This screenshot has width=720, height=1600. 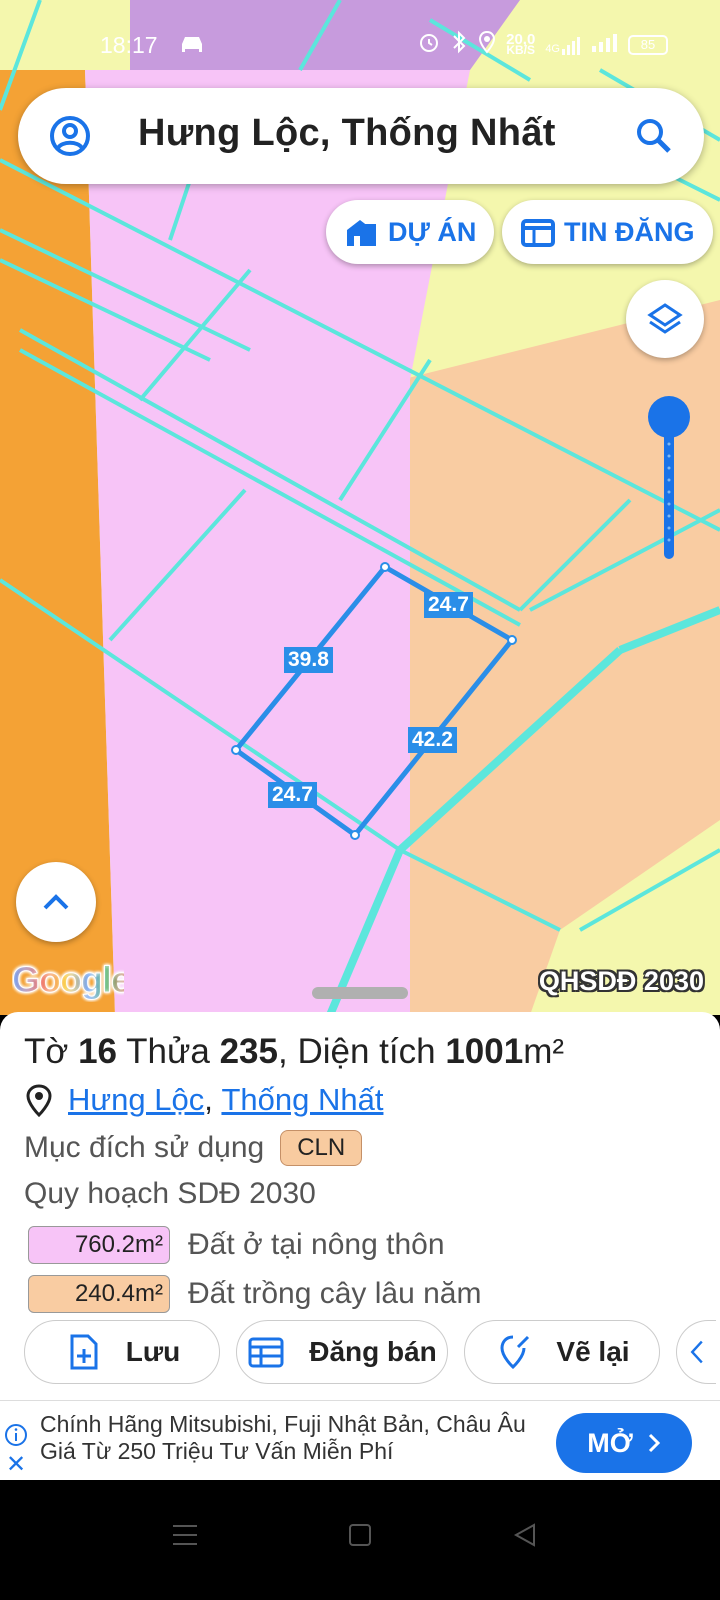 I want to click on zone-area: 760.2m², so click(x=99, y=1245).